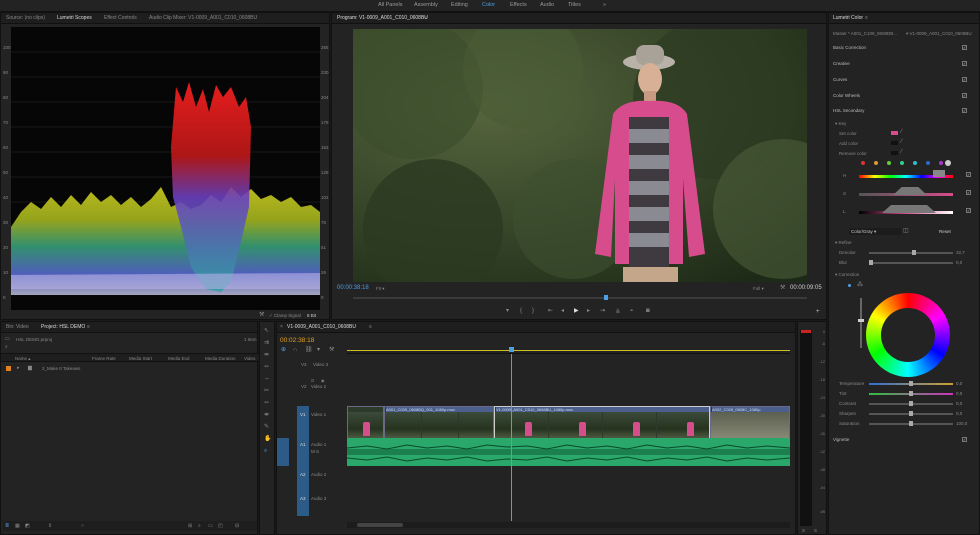 Image resolution: width=980 pixels, height=535 pixels. Describe the element at coordinates (120, 18) in the screenshot. I see `tab-effect-controls: Effect Controls` at that location.